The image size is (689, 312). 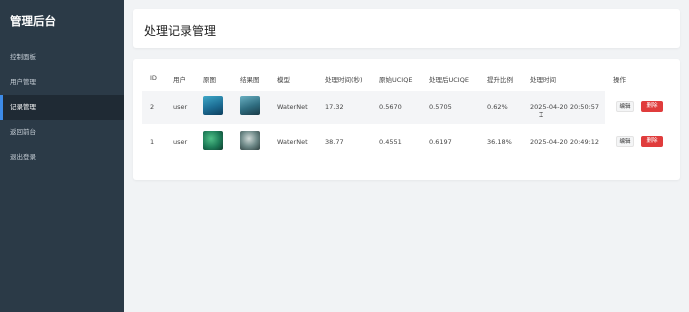 What do you see at coordinates (541, 115) in the screenshot?
I see `text-cursor-icon: ⌶` at bounding box center [541, 115].